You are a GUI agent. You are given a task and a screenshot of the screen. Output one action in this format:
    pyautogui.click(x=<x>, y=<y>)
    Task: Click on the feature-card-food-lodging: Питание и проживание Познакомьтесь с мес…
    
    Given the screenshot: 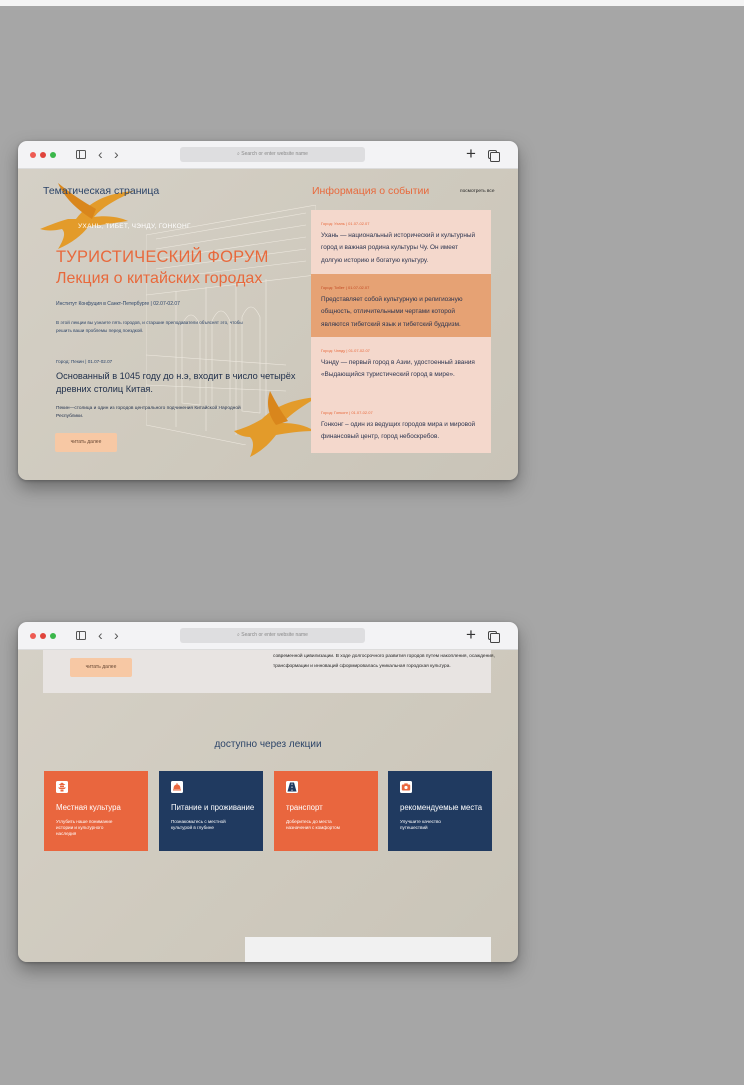 What is the action you would take?
    pyautogui.click(x=211, y=811)
    